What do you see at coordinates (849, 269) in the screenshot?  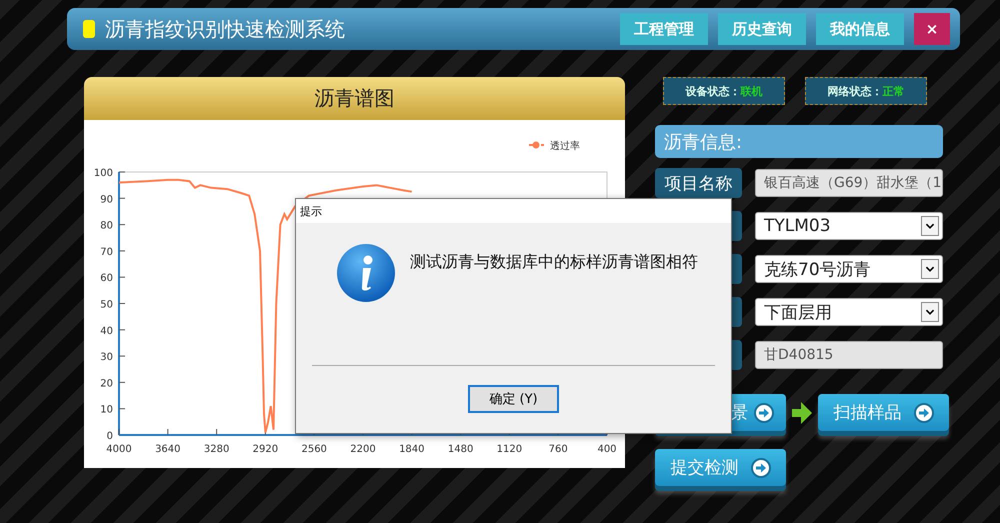 I see `dropdown-field: 克练70号沥青` at bounding box center [849, 269].